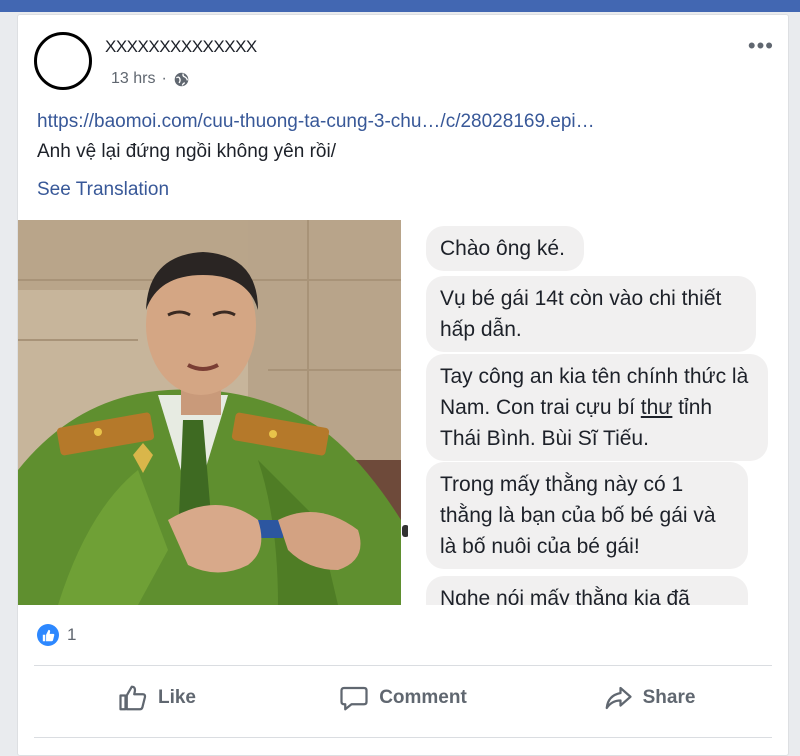 The height and width of the screenshot is (756, 800). I want to click on chat-bubble: Vụ bé gái 14t còn vào chi thiết hấp dẫn., so click(591, 314).